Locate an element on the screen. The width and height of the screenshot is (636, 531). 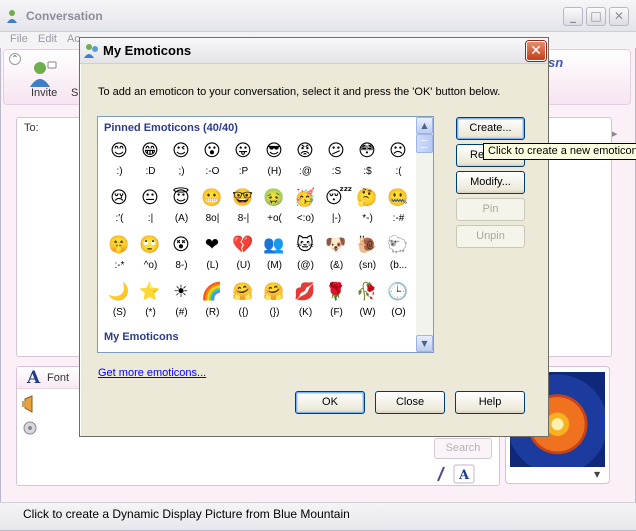
emoticon-item: 💔 (U) is located at coordinates (243, 255).